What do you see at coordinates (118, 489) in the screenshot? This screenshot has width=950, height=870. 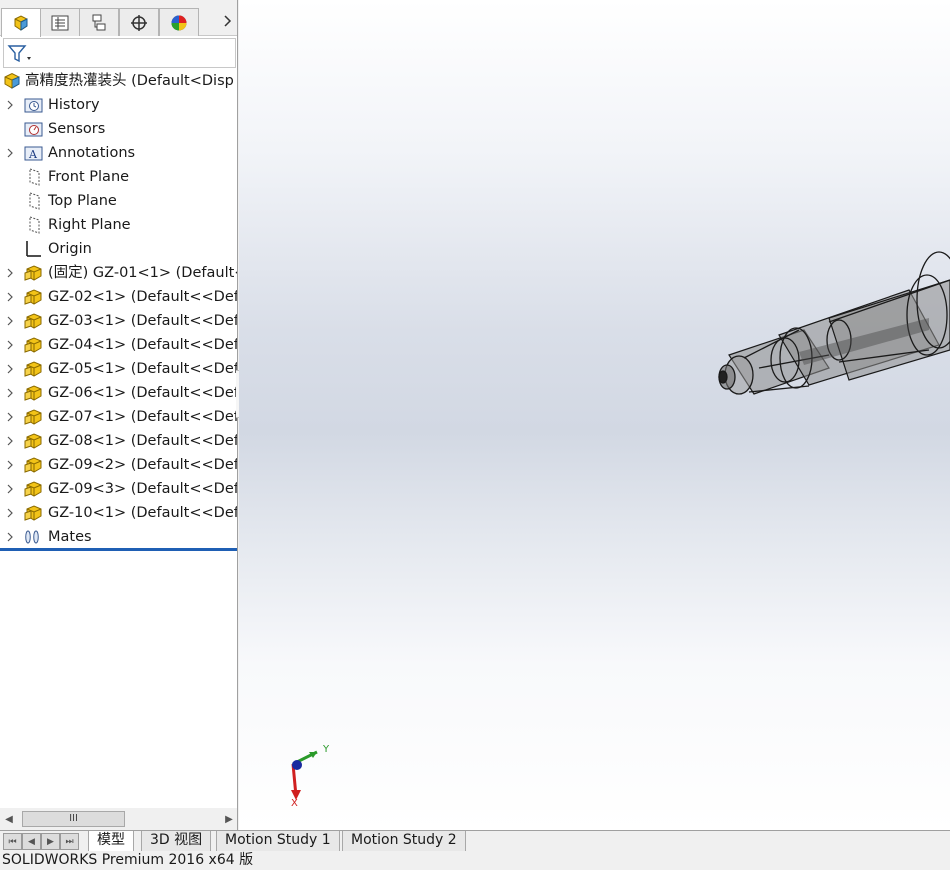 I see `tree-item: GZ-09<3> (Default<<Defa` at bounding box center [118, 489].